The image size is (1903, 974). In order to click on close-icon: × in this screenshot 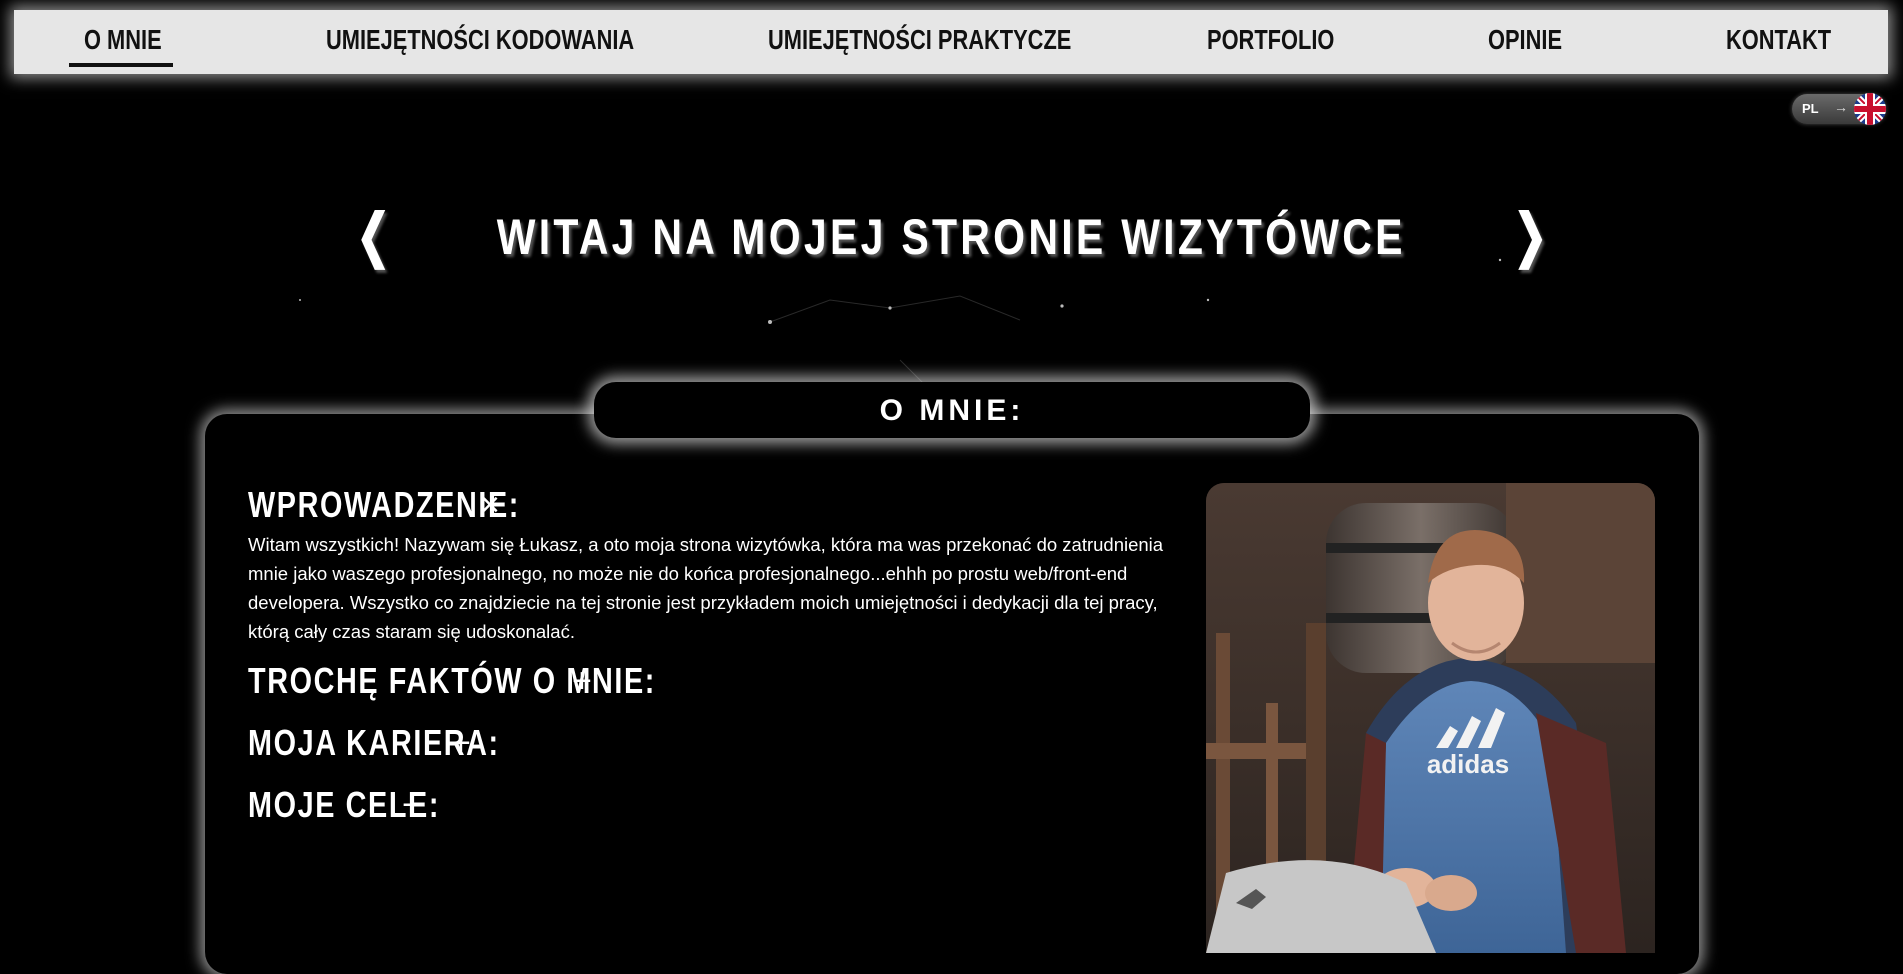, I will do `click(490, 505)`.